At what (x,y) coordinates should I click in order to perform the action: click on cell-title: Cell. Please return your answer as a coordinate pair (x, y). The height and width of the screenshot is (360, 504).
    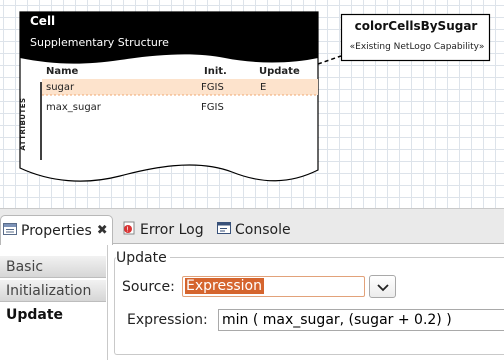
    Looking at the image, I should click on (42, 21).